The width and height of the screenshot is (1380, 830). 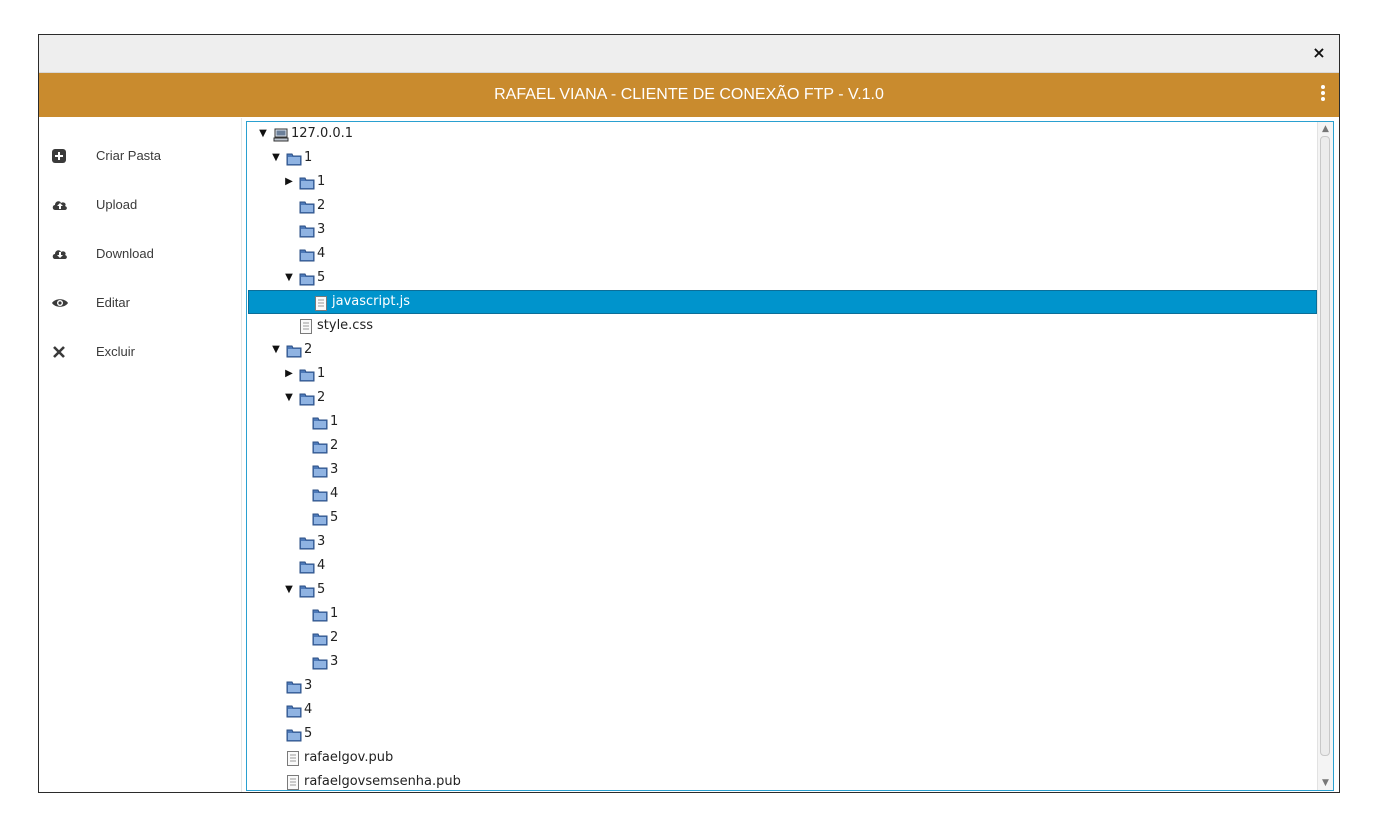 What do you see at coordinates (140, 304) in the screenshot?
I see `sidebar-item-edit: Editar` at bounding box center [140, 304].